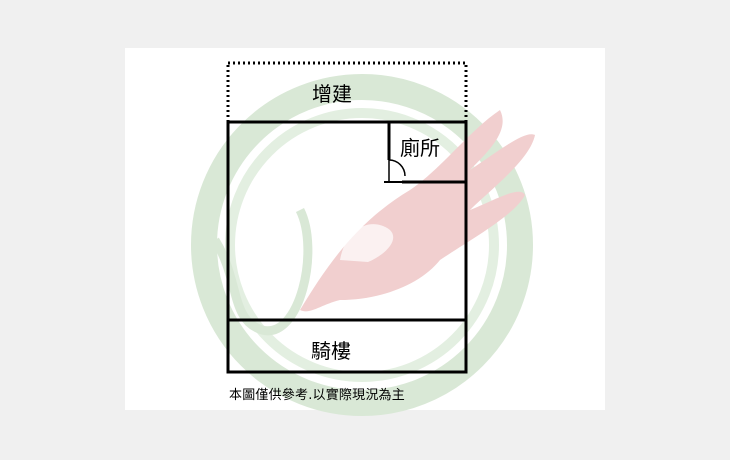 This screenshot has height=460, width=730. What do you see at coordinates (317, 395) in the screenshot?
I see `disclaimer-caption: 本圖僅供參考.以實際現況為主` at bounding box center [317, 395].